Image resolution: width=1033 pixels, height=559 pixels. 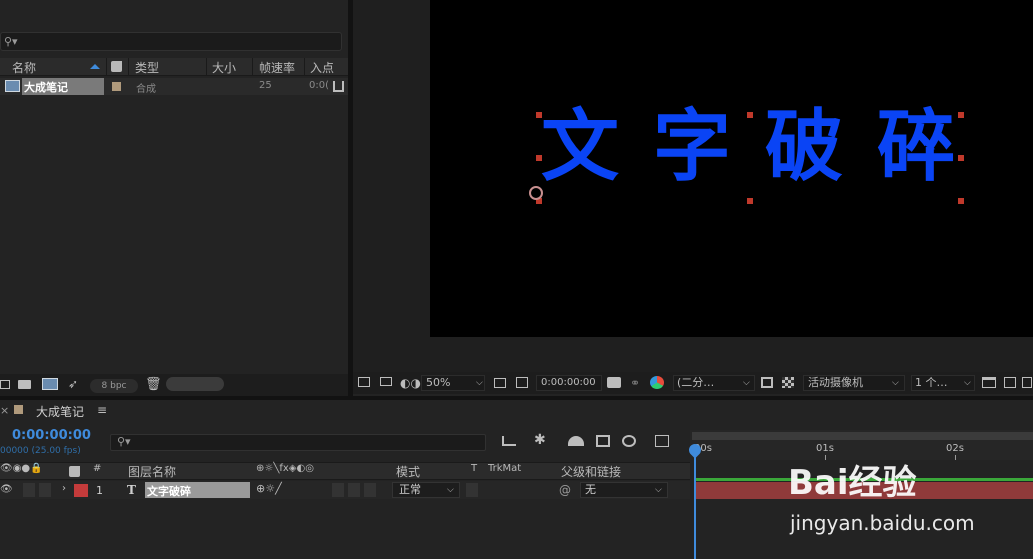 I want to click on baidu-watermark-url: jingyan.baidu.com, so click(x=882, y=523).